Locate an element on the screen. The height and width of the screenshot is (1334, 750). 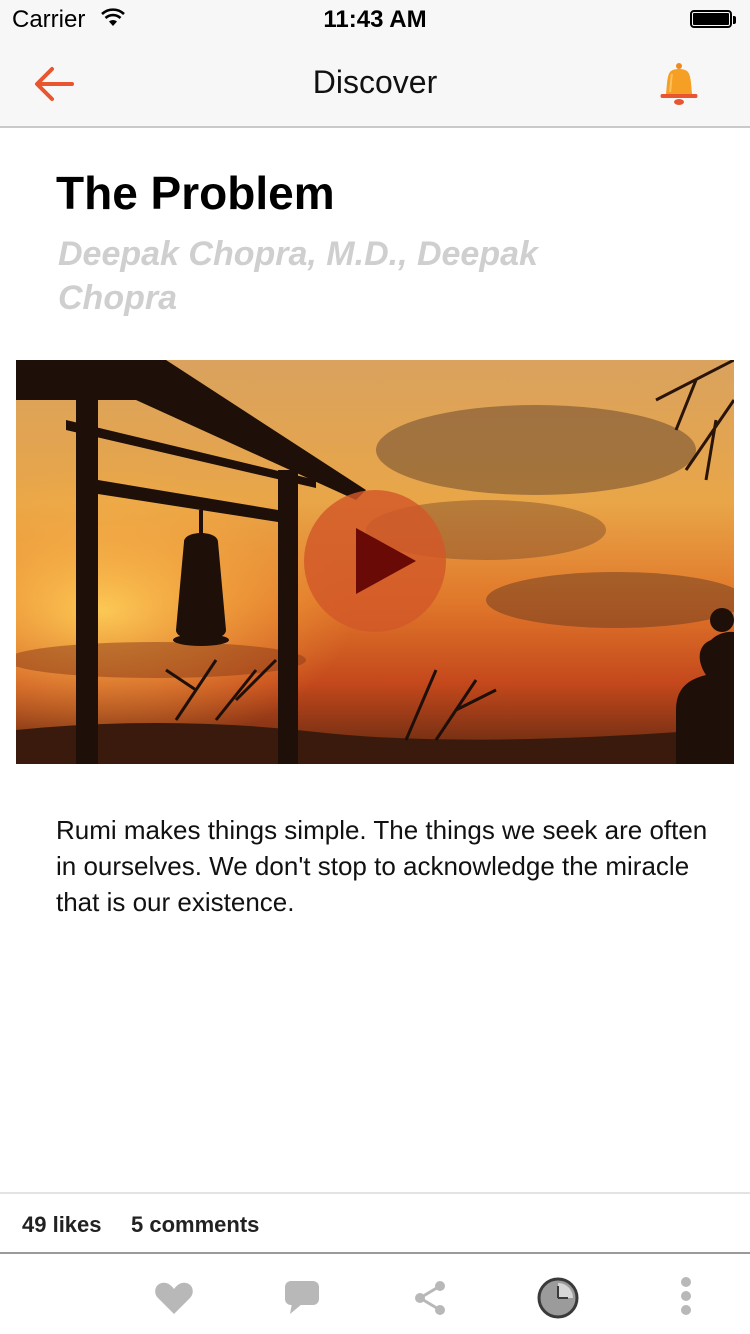
engagement-stats: 49 likes 5 comments is located at coordinates (375, 1223).